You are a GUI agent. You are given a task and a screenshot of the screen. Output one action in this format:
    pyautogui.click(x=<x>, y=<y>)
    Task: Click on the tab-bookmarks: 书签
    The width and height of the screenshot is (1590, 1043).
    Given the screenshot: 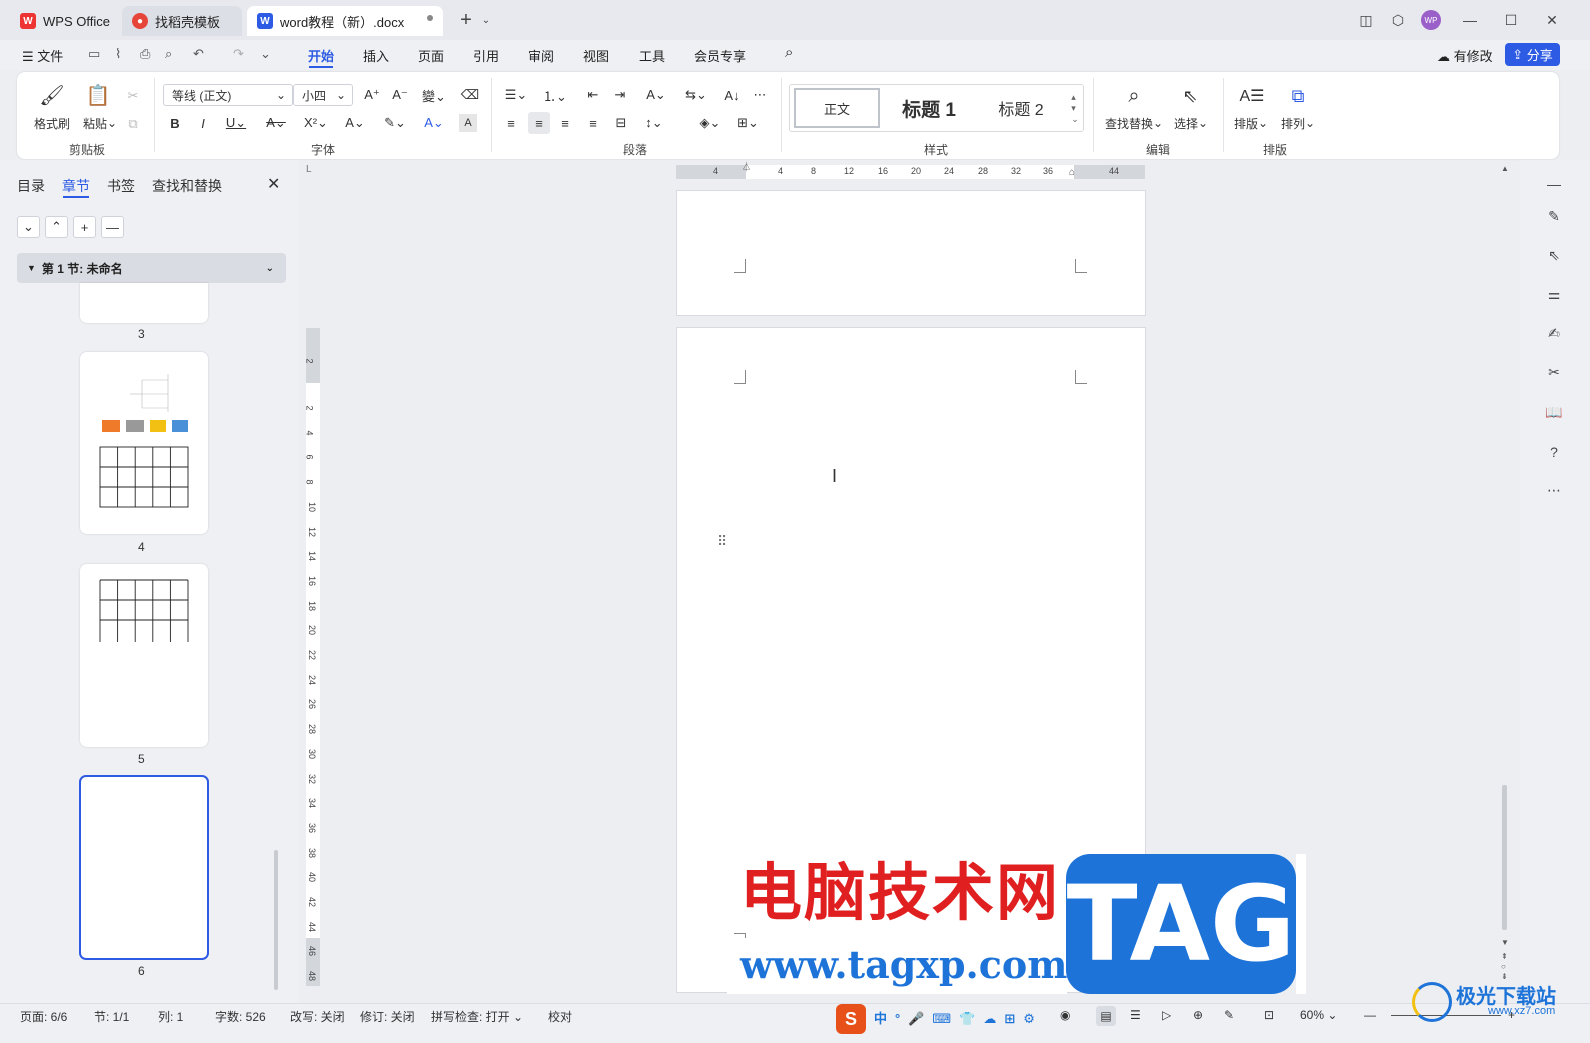 What is the action you would take?
    pyautogui.click(x=121, y=186)
    